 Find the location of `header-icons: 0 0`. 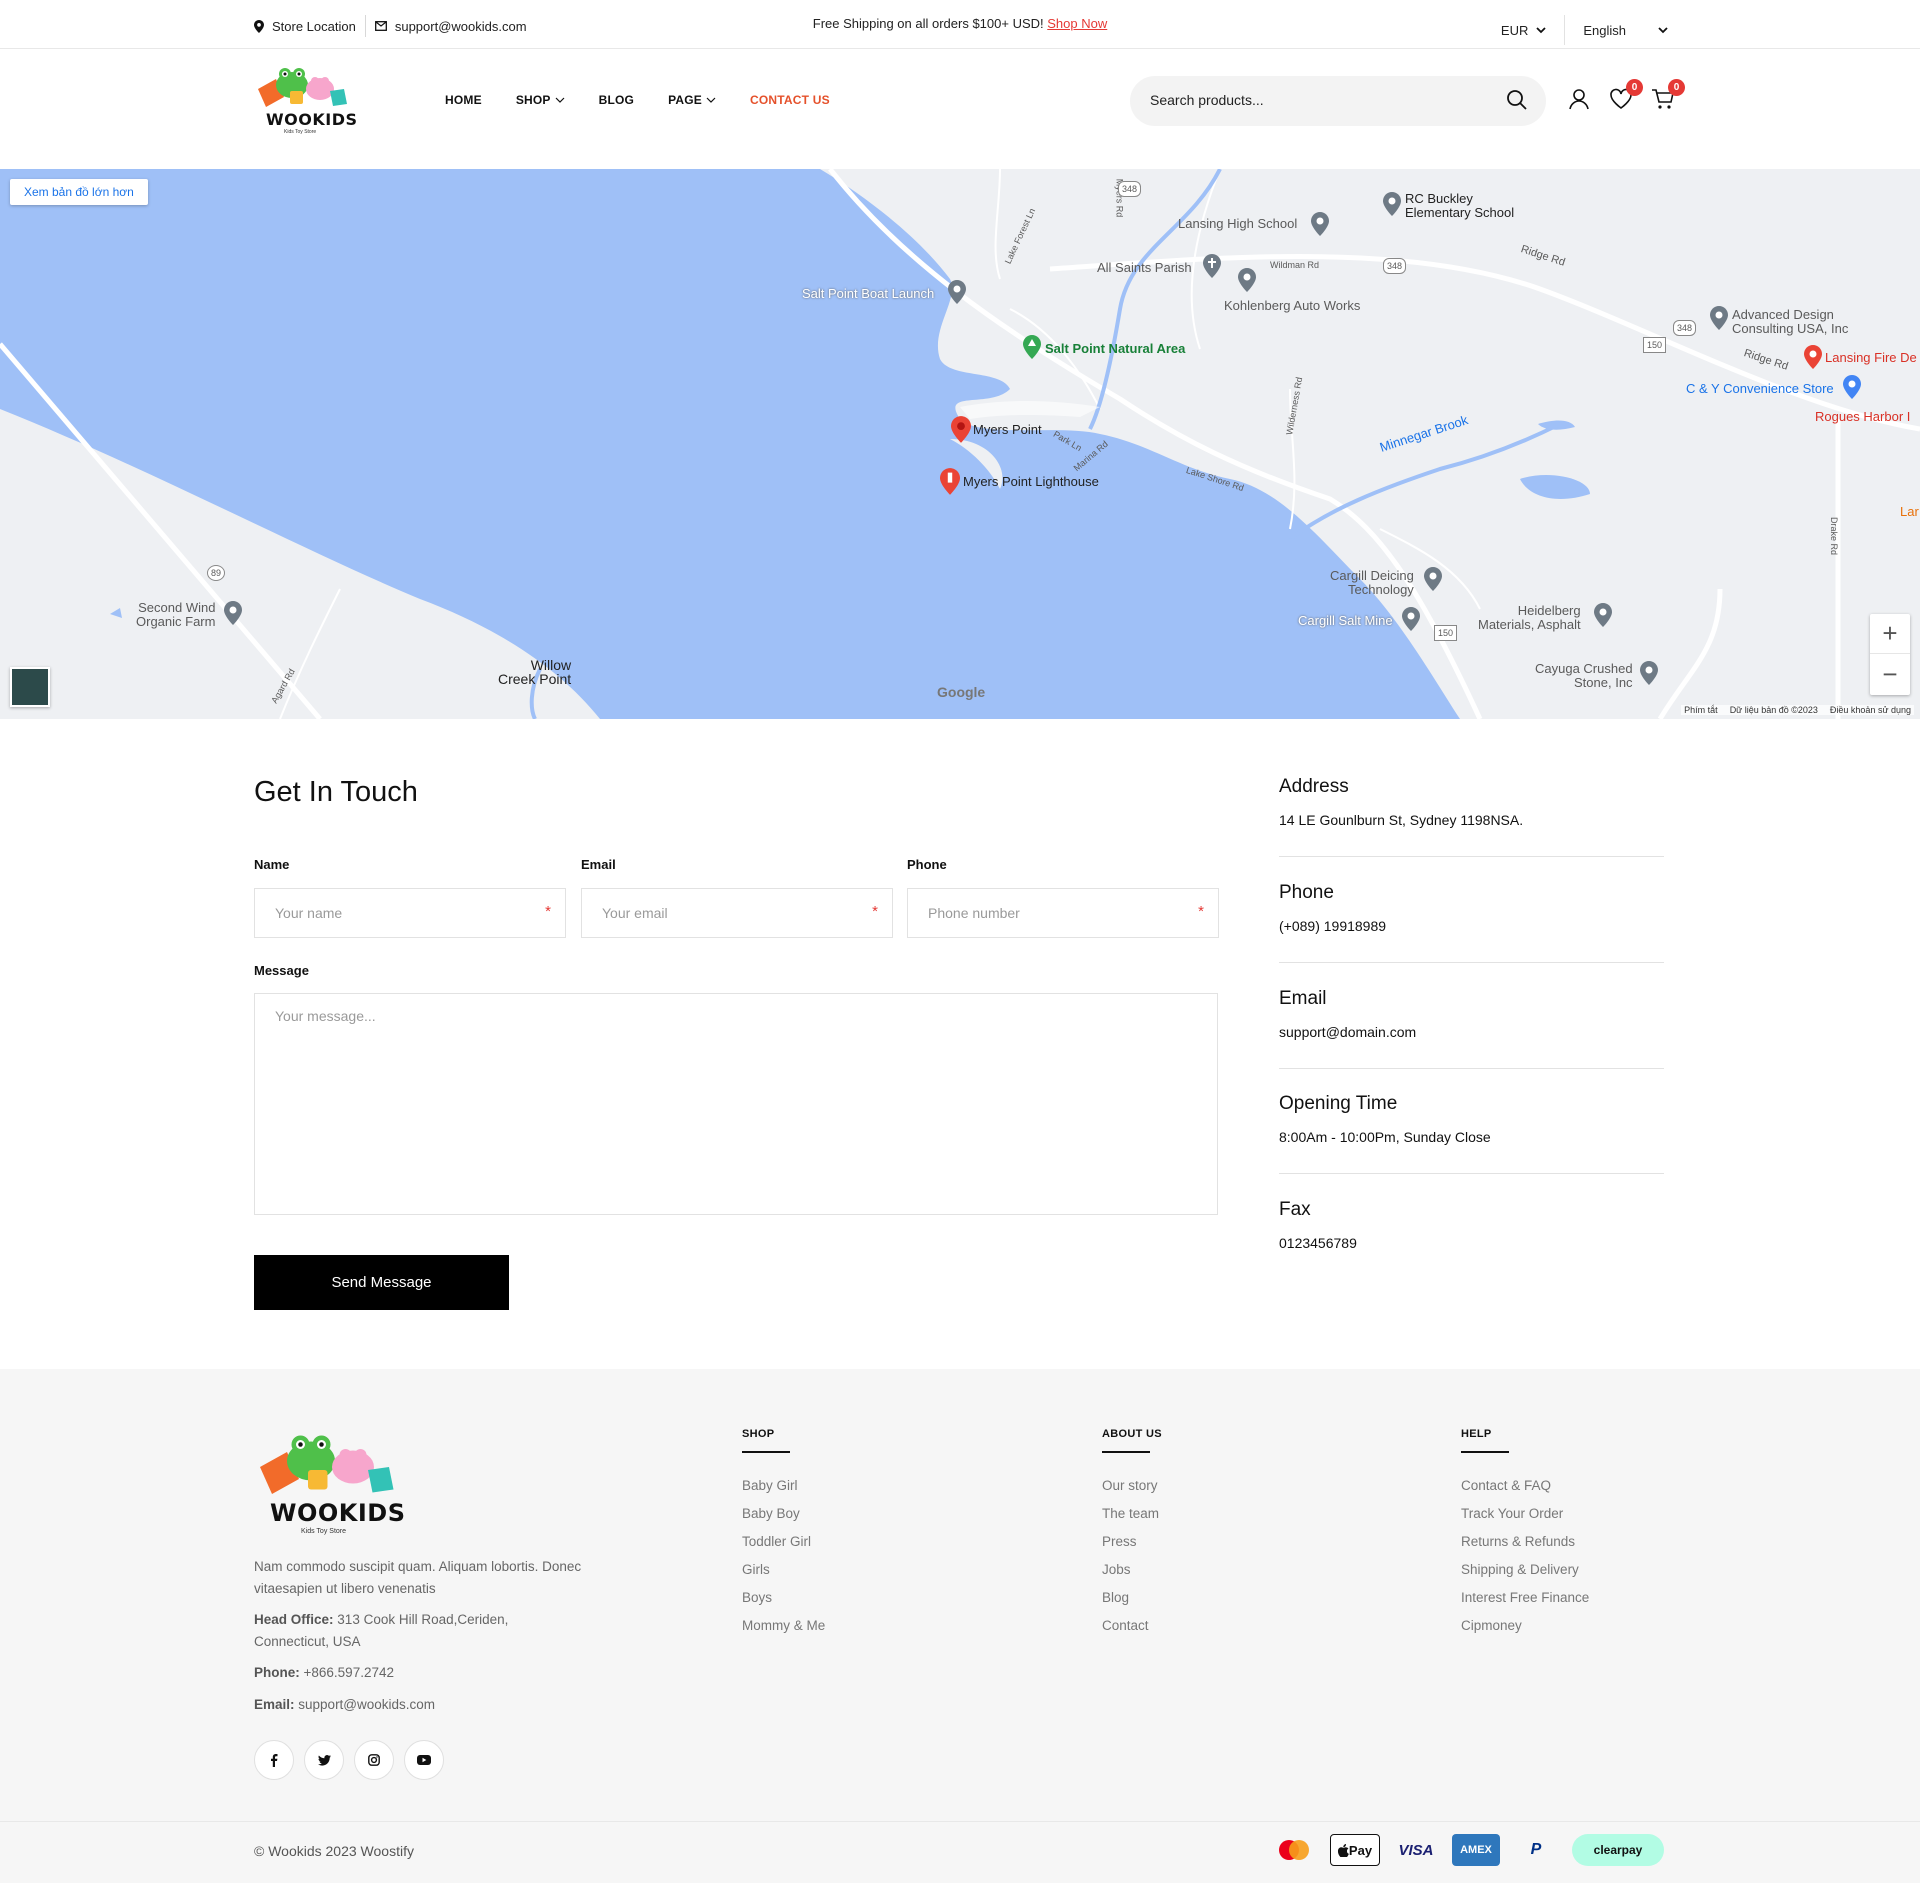

header-icons: 0 0 is located at coordinates (1626, 95).